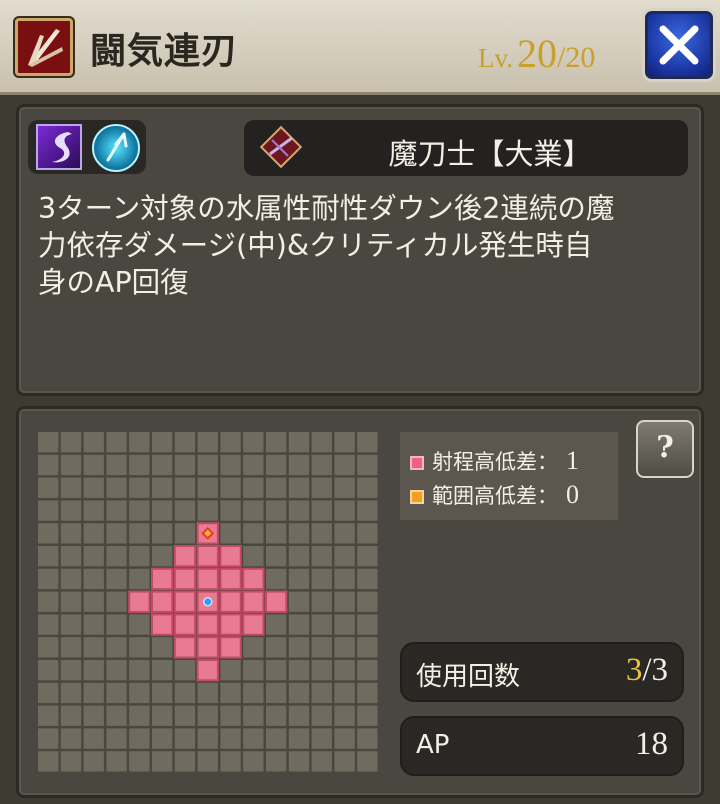 The image size is (720, 804). I want to click on height-legend: 射程高低差： 1 範囲高低差： 0, so click(509, 476).